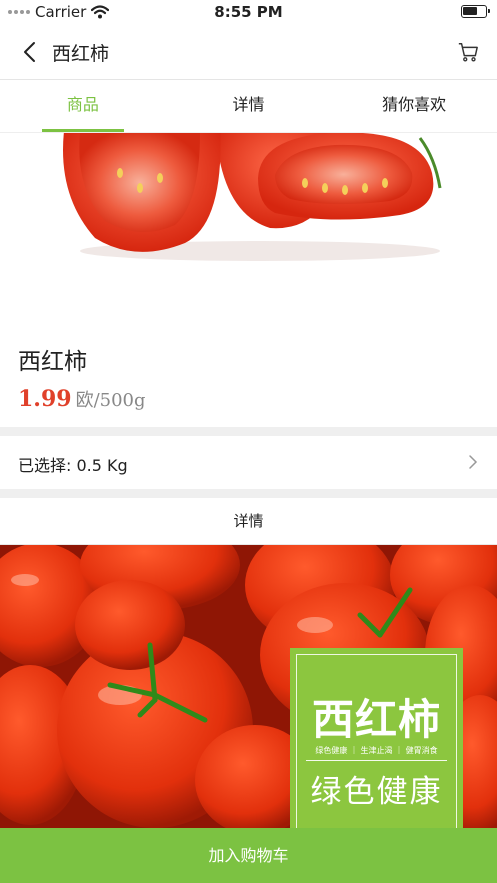 Image resolution: width=497 pixels, height=883 pixels. I want to click on tab-goods: 商品, so click(83, 106).